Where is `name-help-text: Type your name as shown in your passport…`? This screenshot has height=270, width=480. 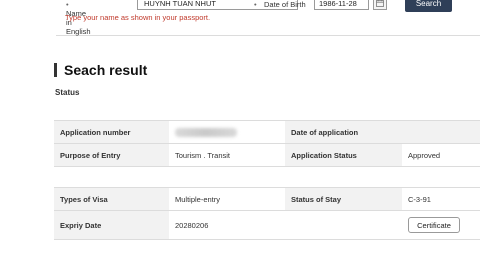 name-help-text: Type your name as shown in your passport… is located at coordinates (138, 17).